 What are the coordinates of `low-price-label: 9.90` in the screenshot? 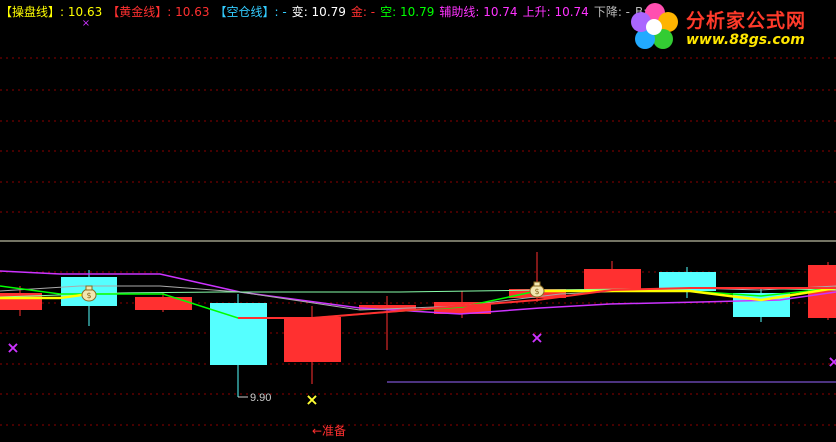 It's located at (260, 398).